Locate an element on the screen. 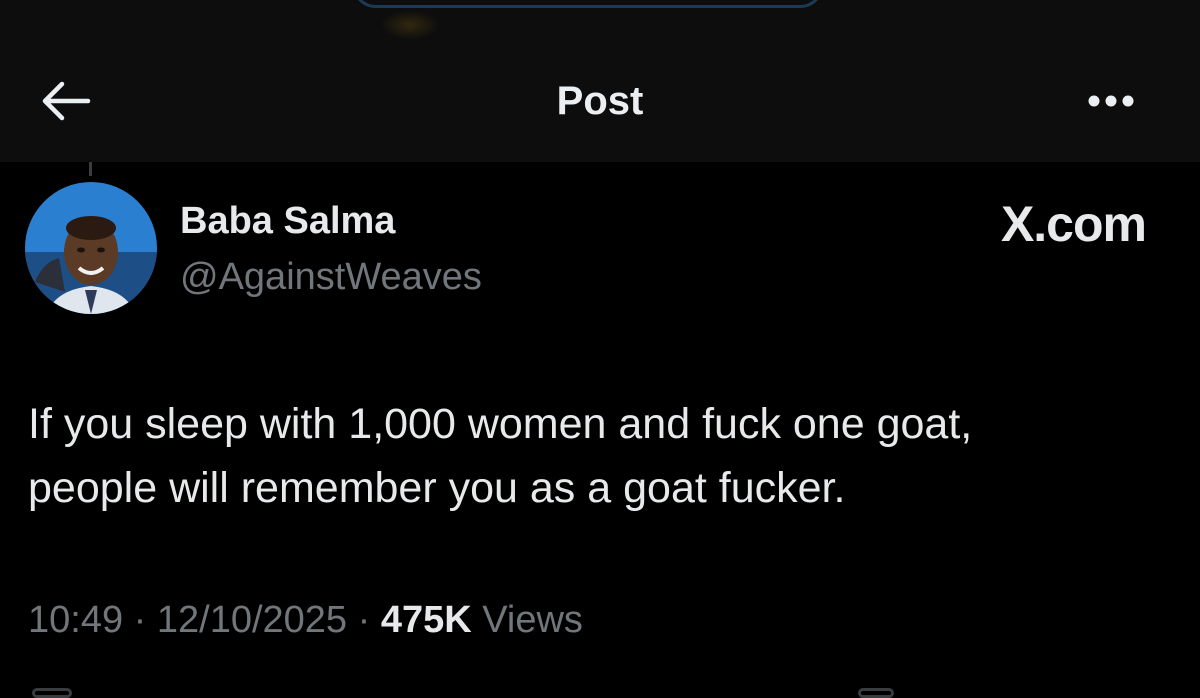 The height and width of the screenshot is (698, 1200). views-label: Views is located at coordinates (532, 620).